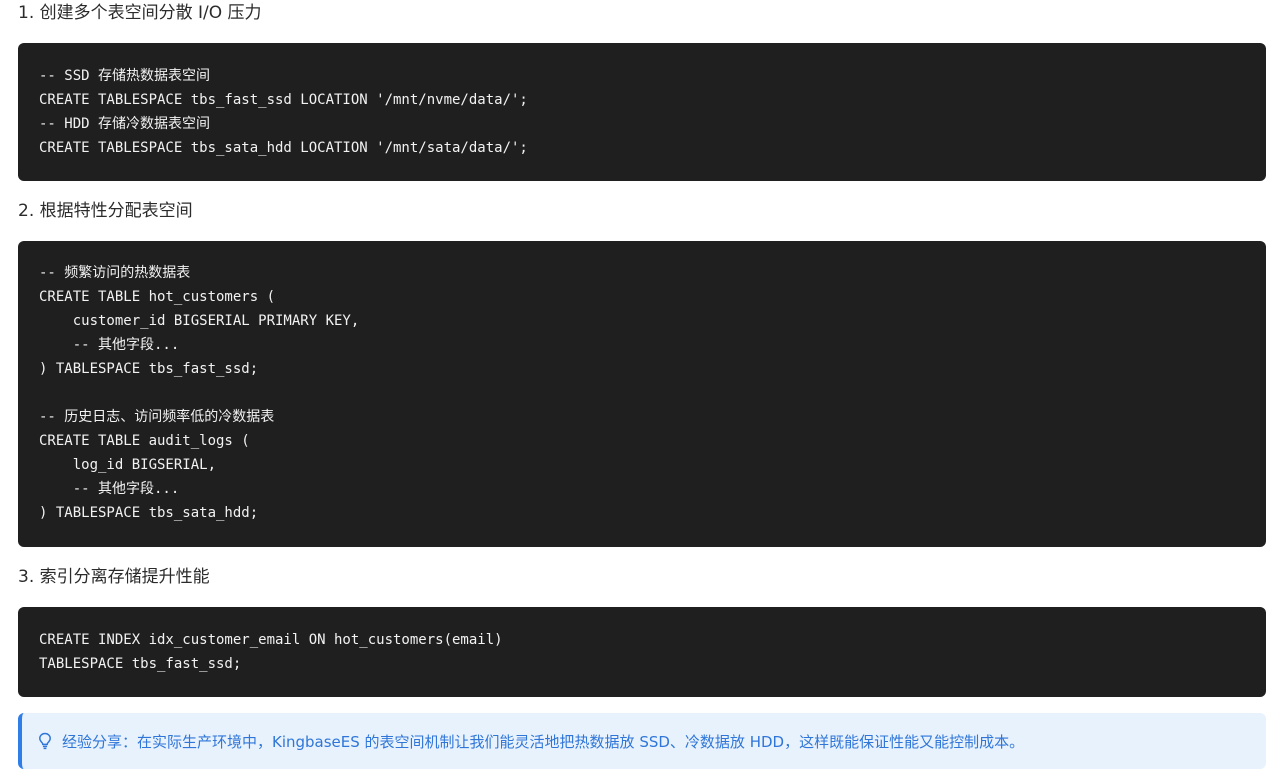  What do you see at coordinates (114, 577) in the screenshot?
I see `heading-index-storage: 3. 索引分离存储提升性能` at bounding box center [114, 577].